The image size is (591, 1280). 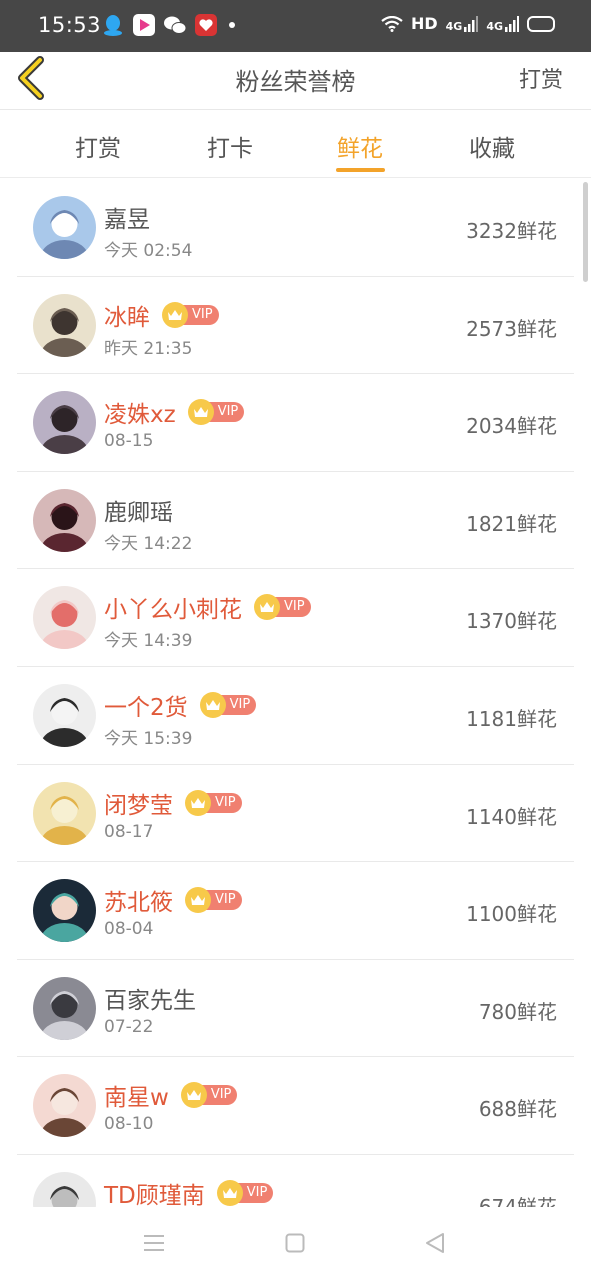 What do you see at coordinates (138, 510) in the screenshot?
I see `name-line: 鹿卿瑶` at bounding box center [138, 510].